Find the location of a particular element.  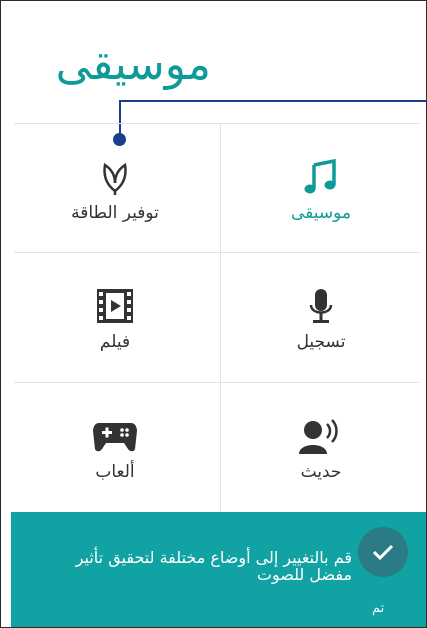

callout-line is located at coordinates (272, 101).